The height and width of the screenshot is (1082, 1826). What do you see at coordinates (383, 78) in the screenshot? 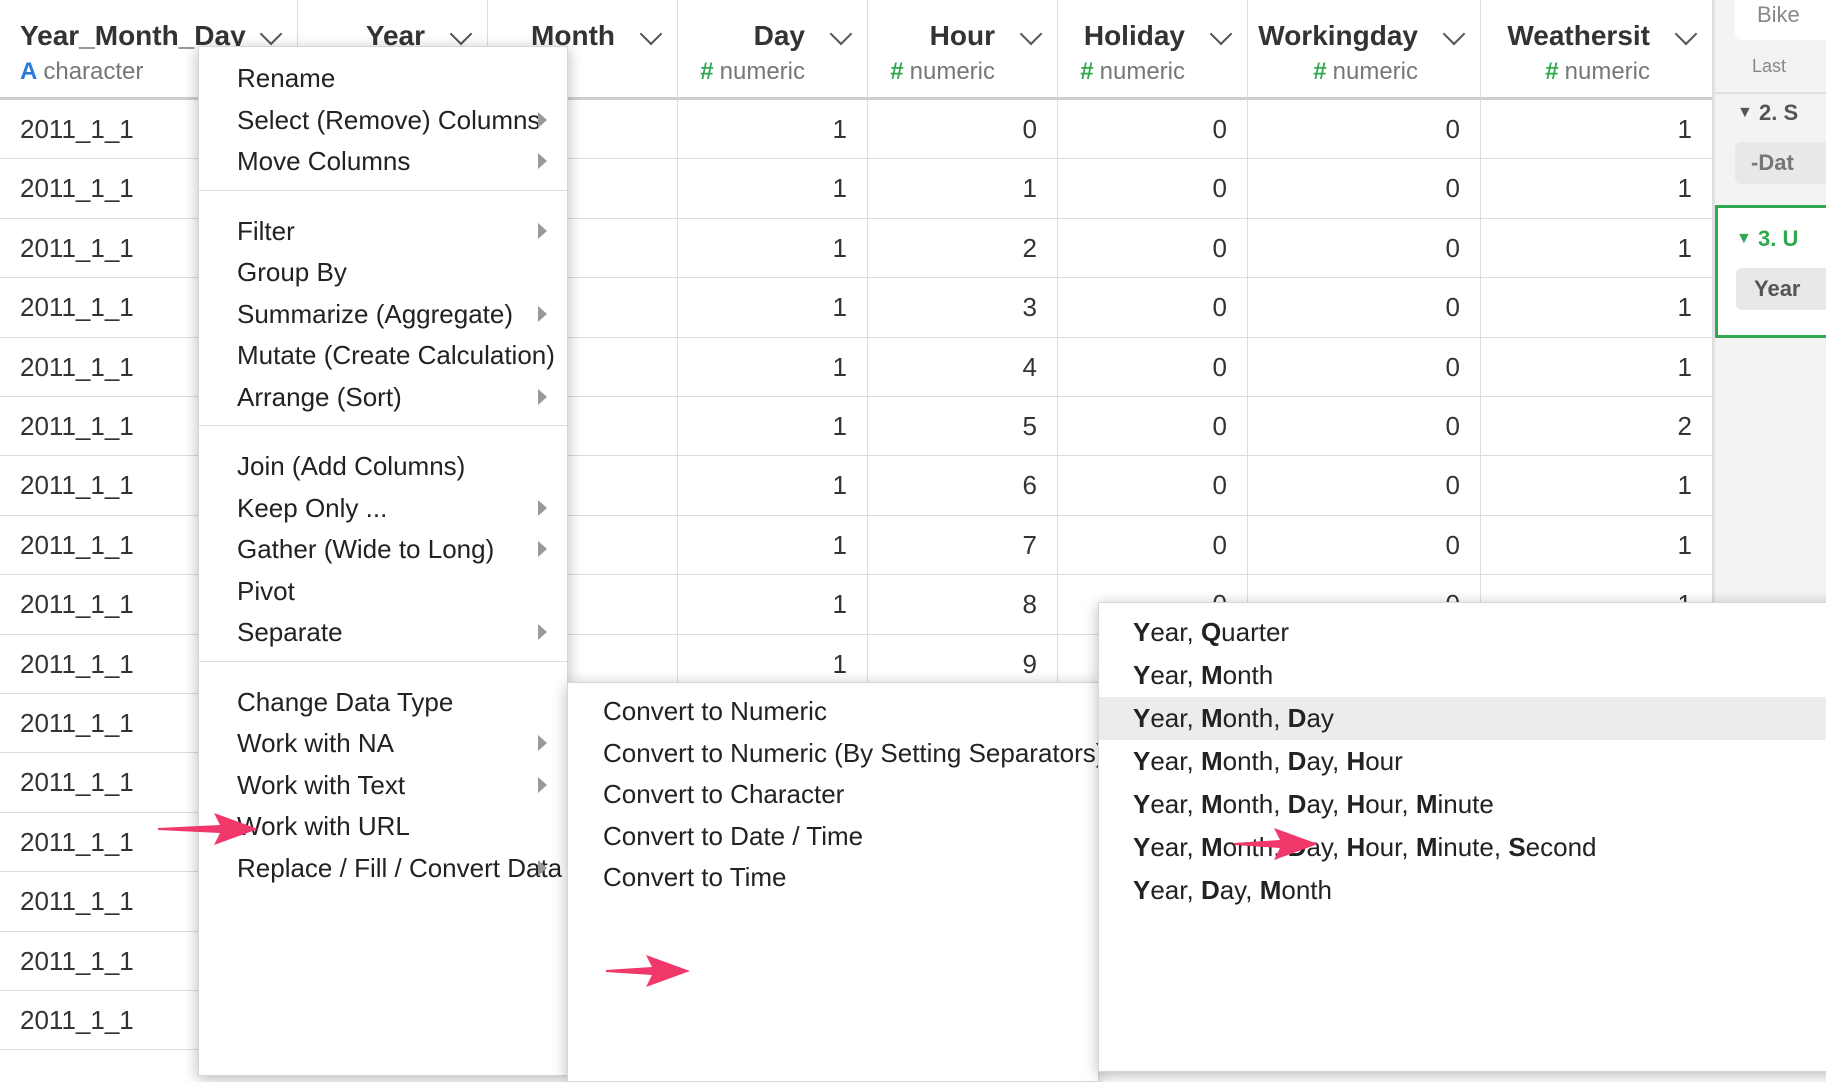
I see `menu-item-rename: Rename` at bounding box center [383, 78].